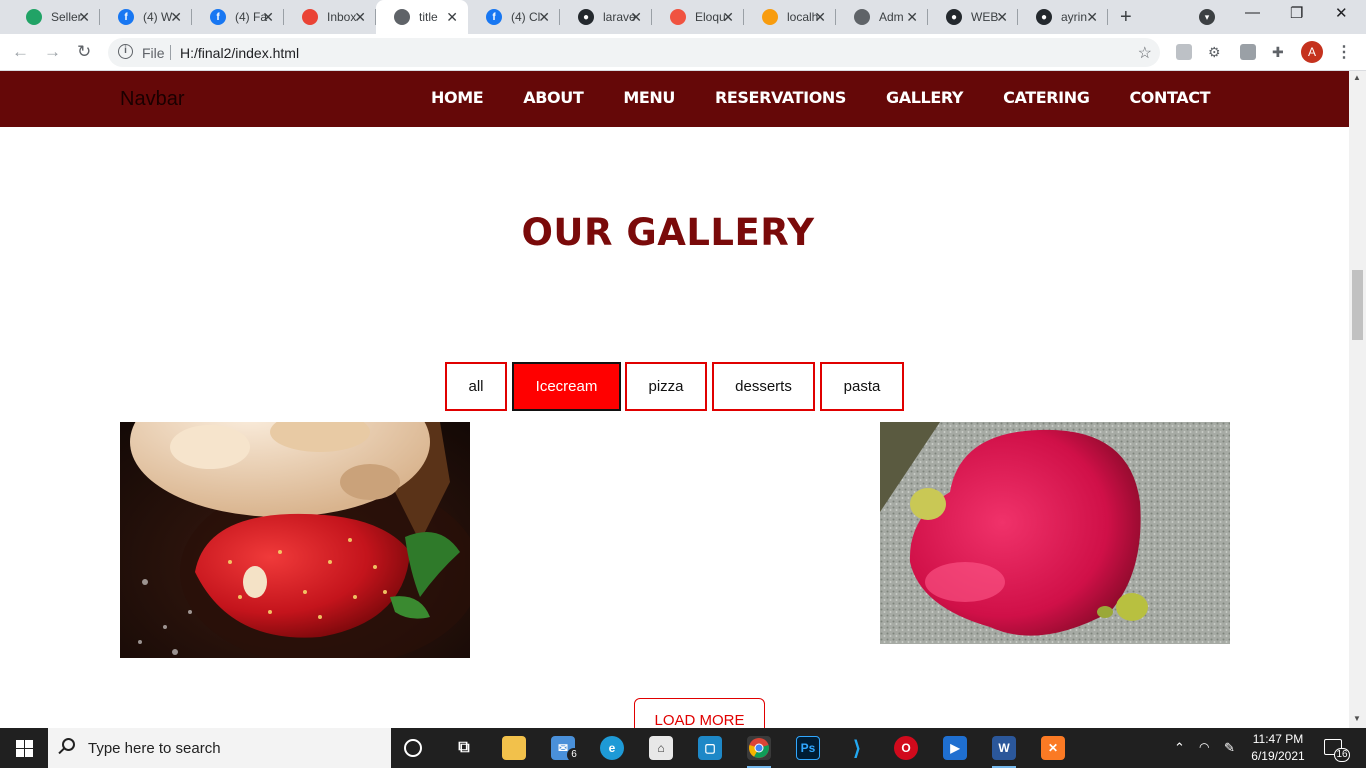 This screenshot has height=768, width=1366. What do you see at coordinates (924, 97) in the screenshot?
I see `nav-link-gallery: GALLERY` at bounding box center [924, 97].